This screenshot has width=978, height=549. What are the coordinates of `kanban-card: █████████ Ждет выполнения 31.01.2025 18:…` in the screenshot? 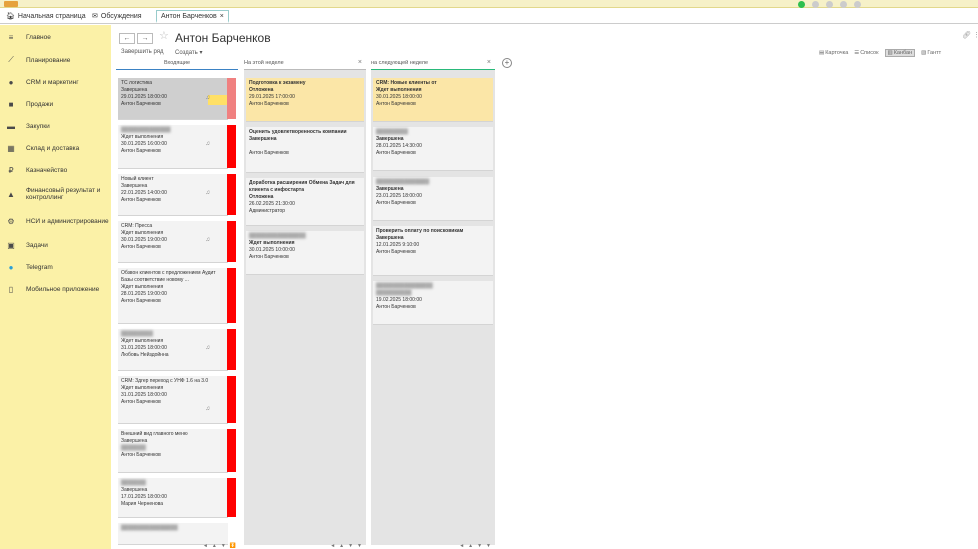 It's located at (177, 350).